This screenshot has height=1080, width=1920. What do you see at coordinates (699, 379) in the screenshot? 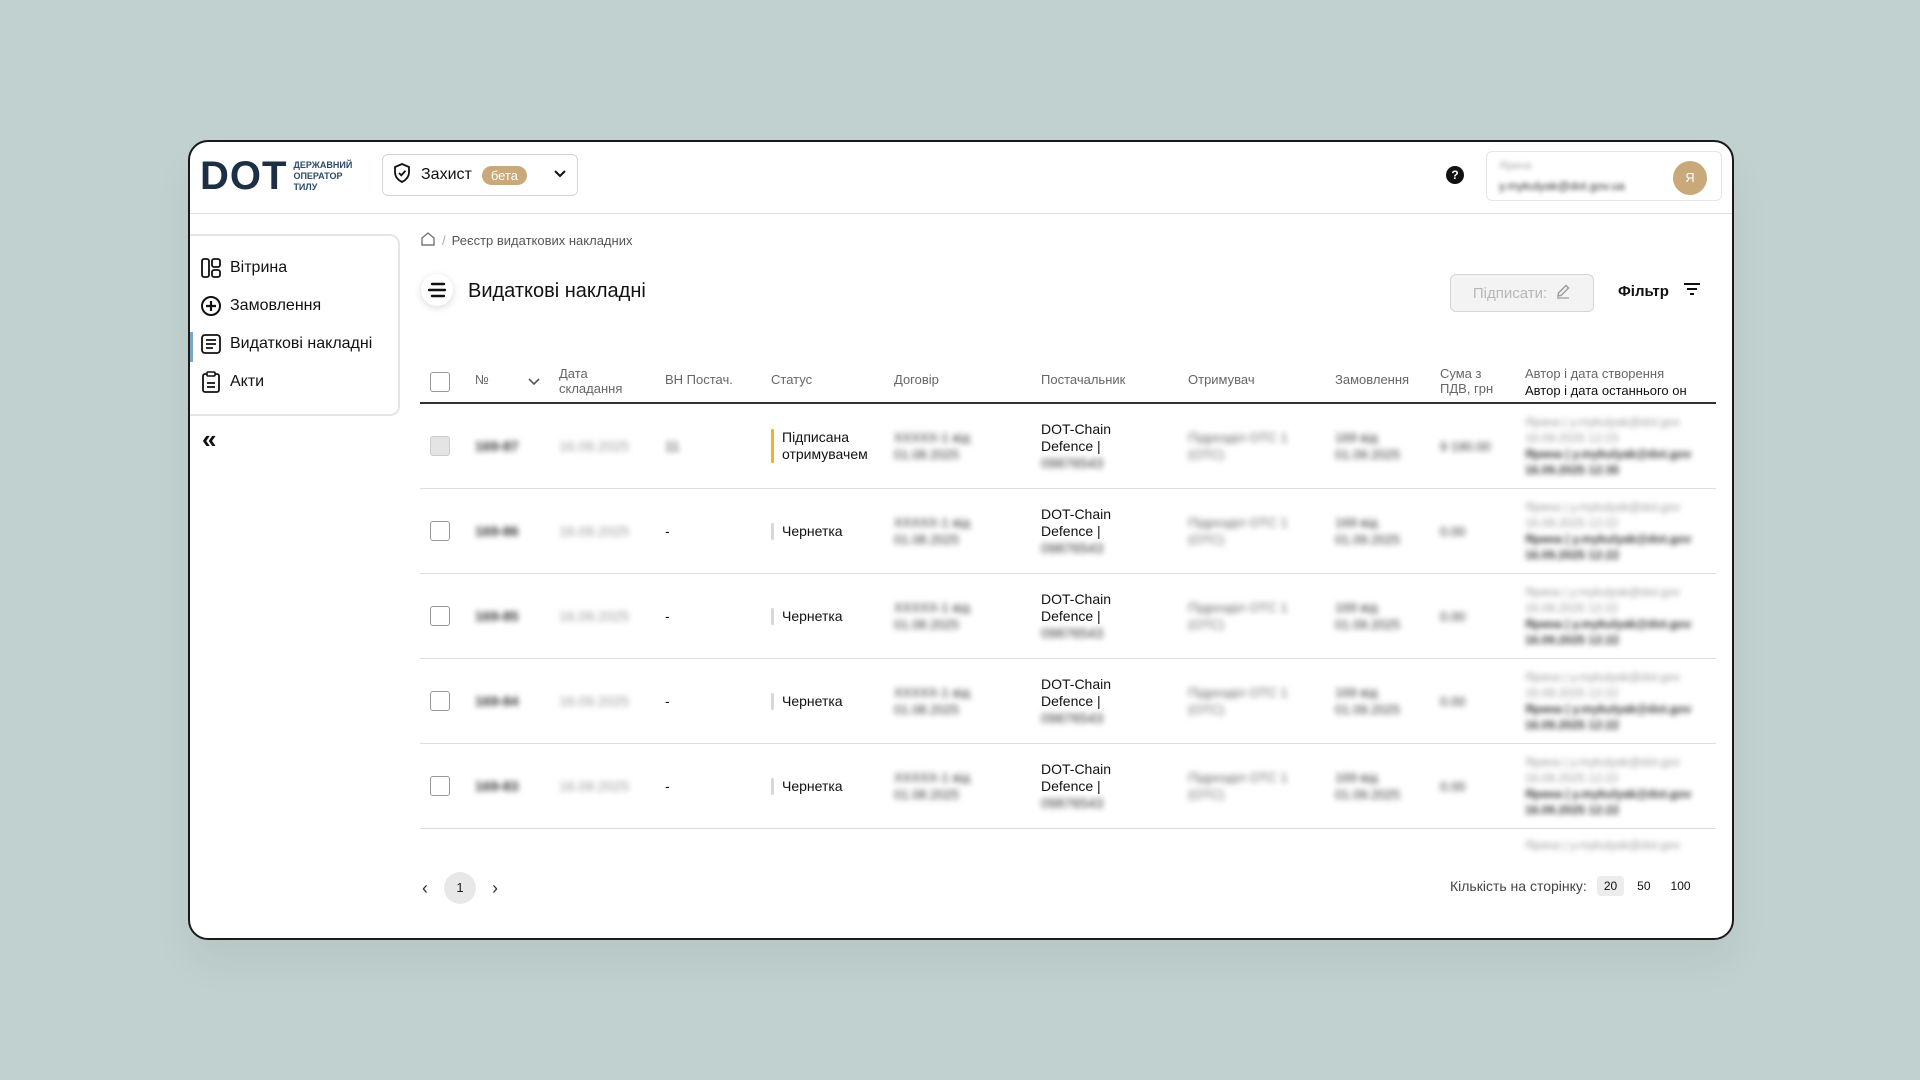
I see `column-supplier-invoice: ВН Постач.` at bounding box center [699, 379].